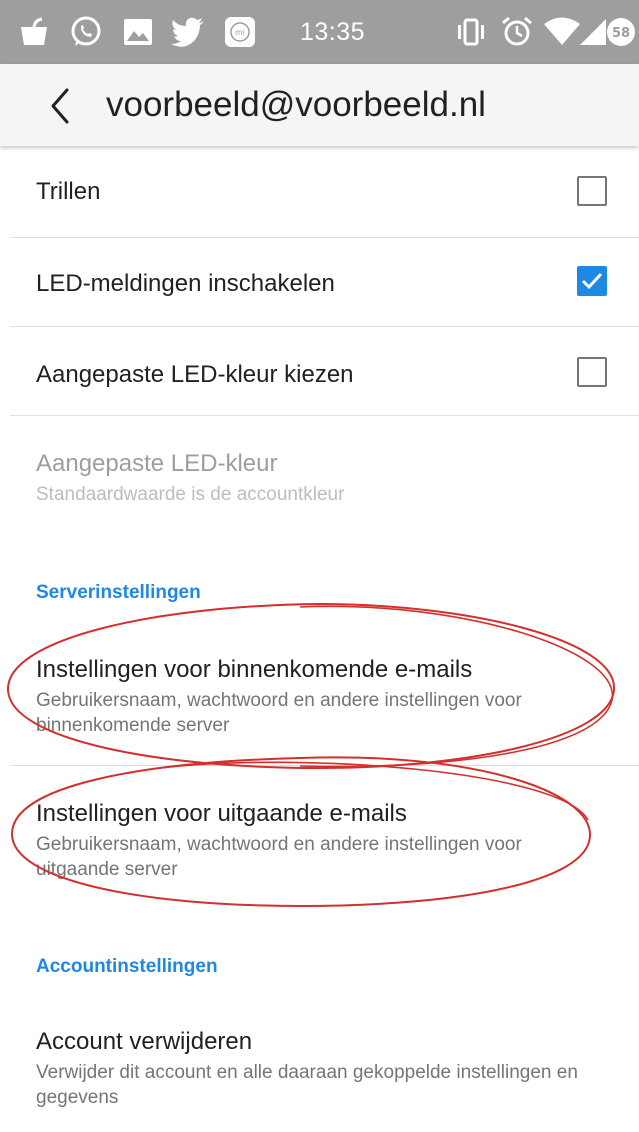 Image resolution: width=639 pixels, height=1132 pixels. I want to click on setting-custom-led-color-label: Aangepaste LED-kleur, so click(157, 463).